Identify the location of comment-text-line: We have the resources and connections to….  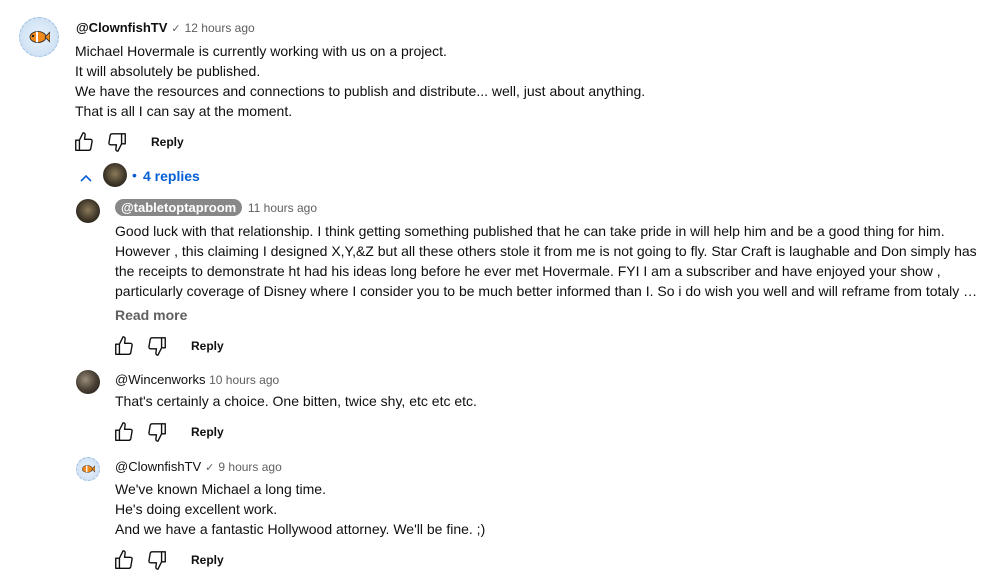
(360, 91).